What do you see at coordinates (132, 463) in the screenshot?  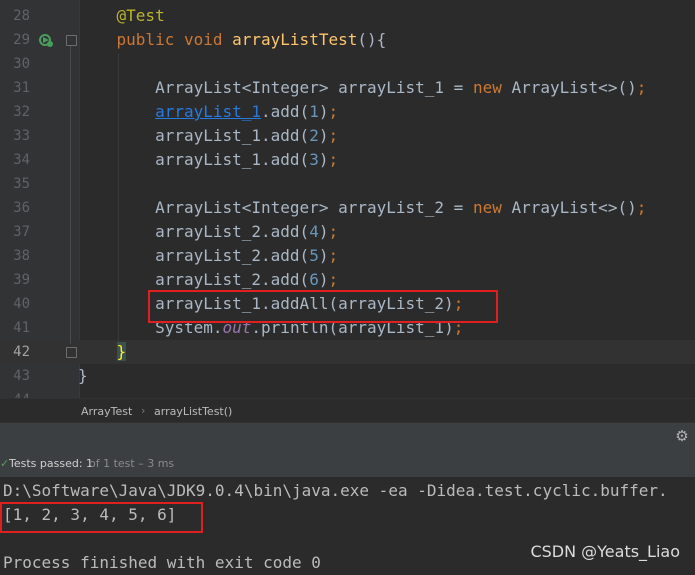 I see `test-count-label: of 1 test – 3 ms` at bounding box center [132, 463].